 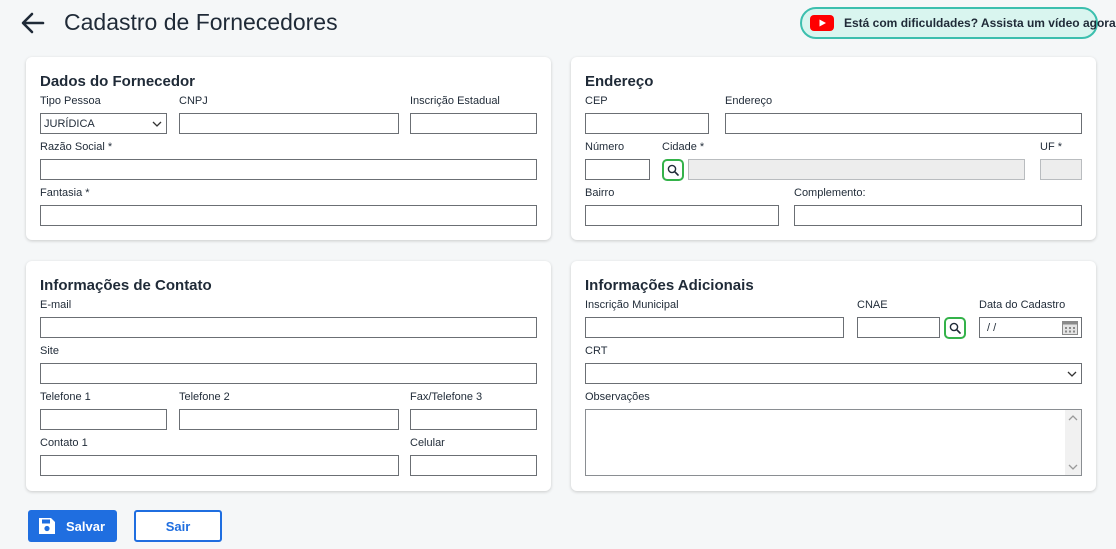 I want to click on uf-input, so click(x=1061, y=169).